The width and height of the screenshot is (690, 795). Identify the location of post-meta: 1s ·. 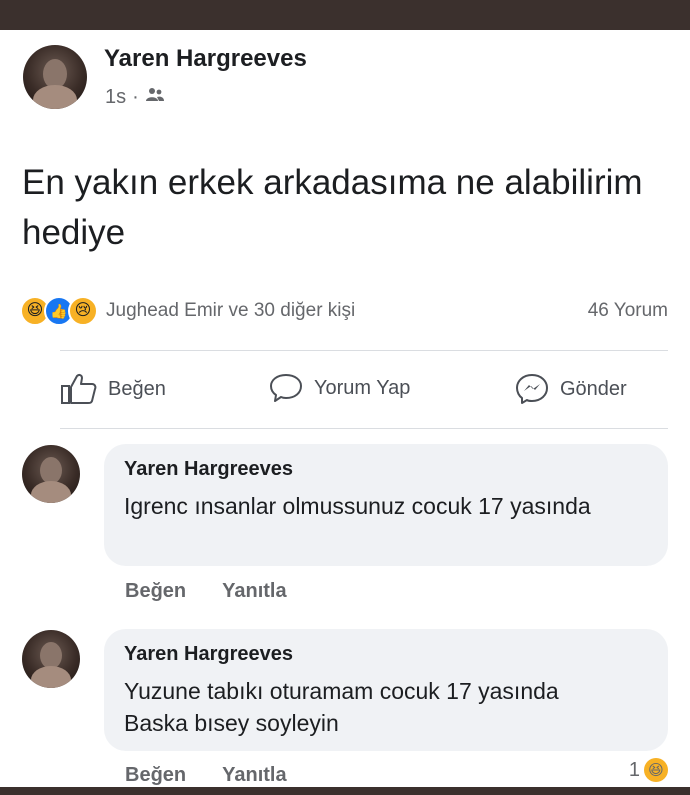
(135, 97).